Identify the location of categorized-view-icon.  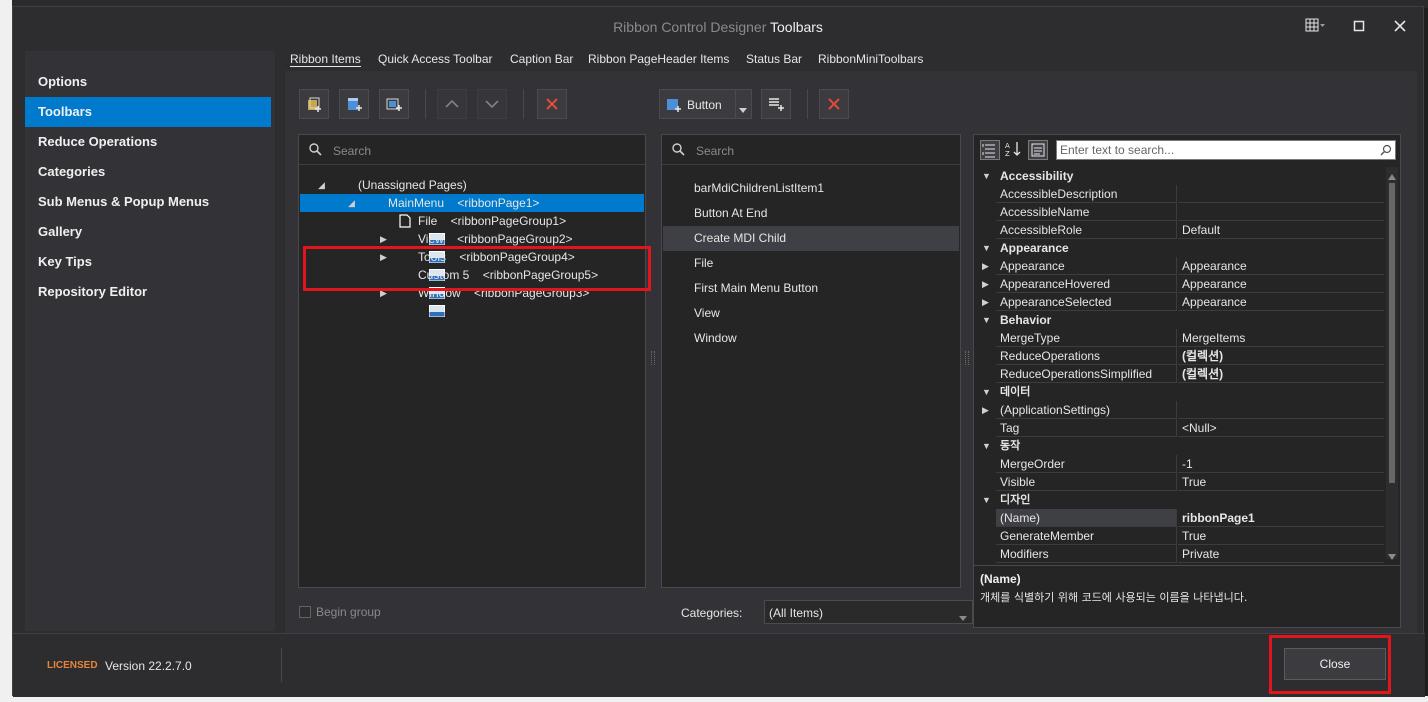
(990, 150).